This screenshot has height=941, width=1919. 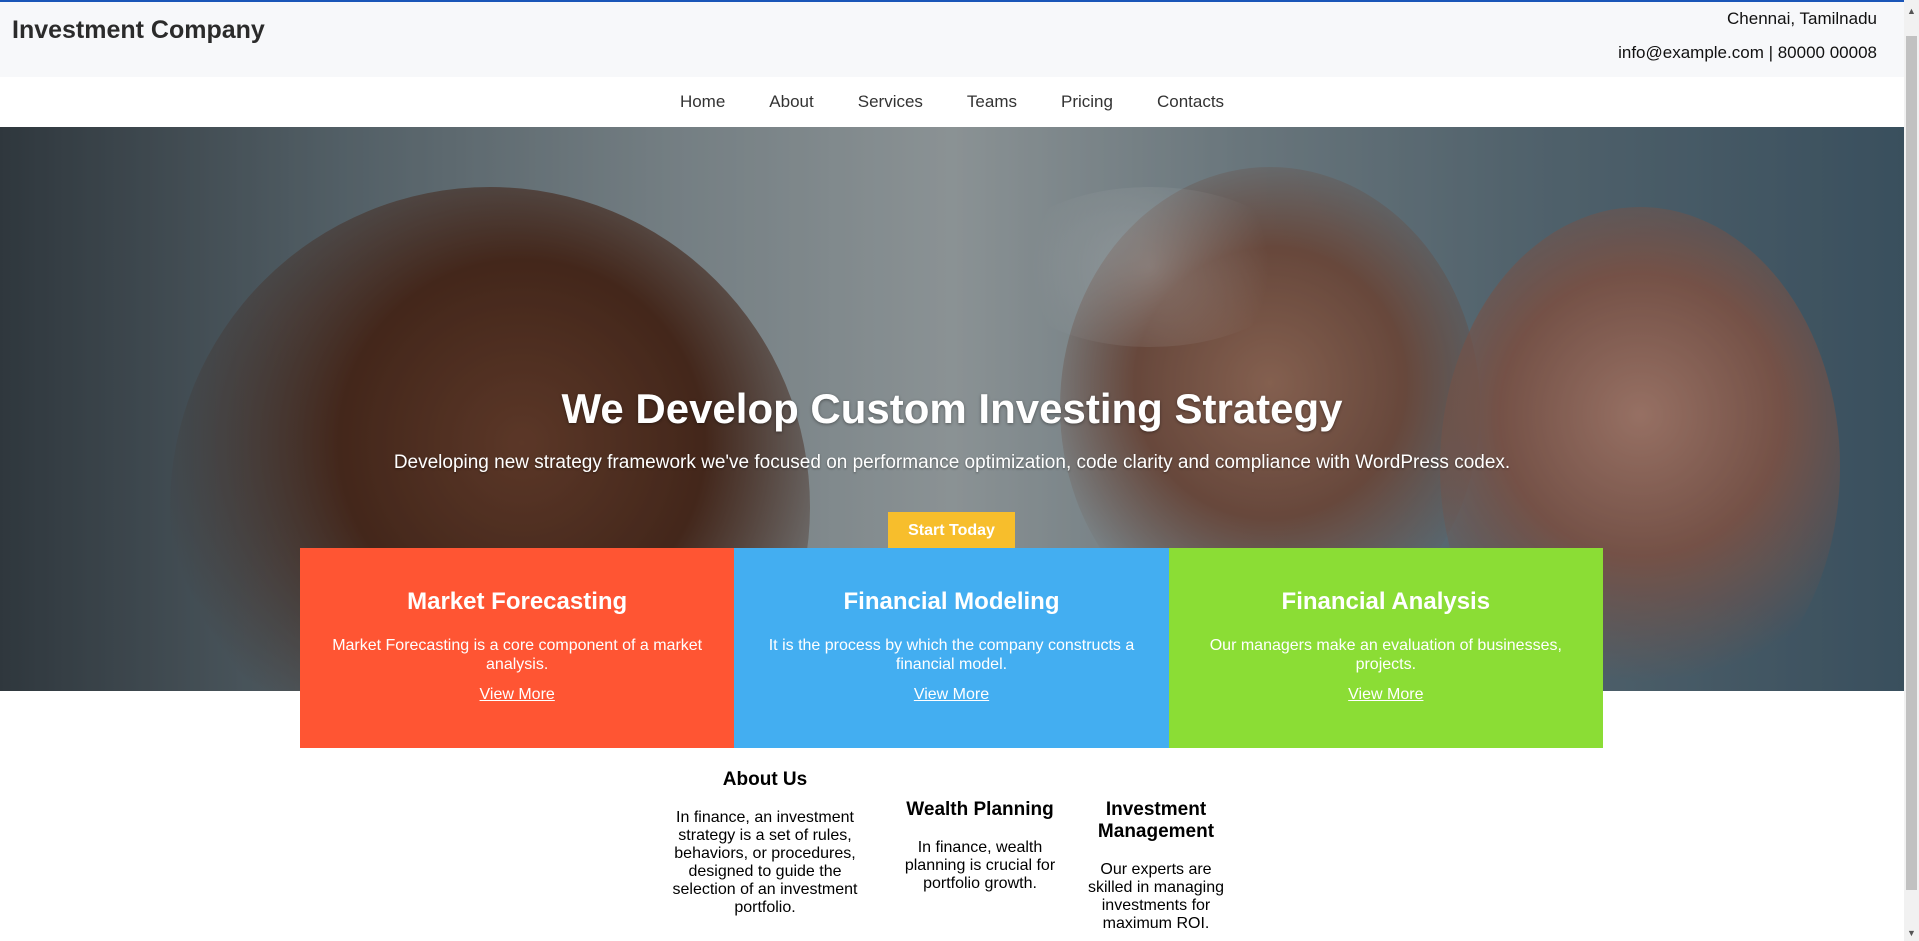 What do you see at coordinates (951, 530) in the screenshot?
I see `start-today-button: Start Today` at bounding box center [951, 530].